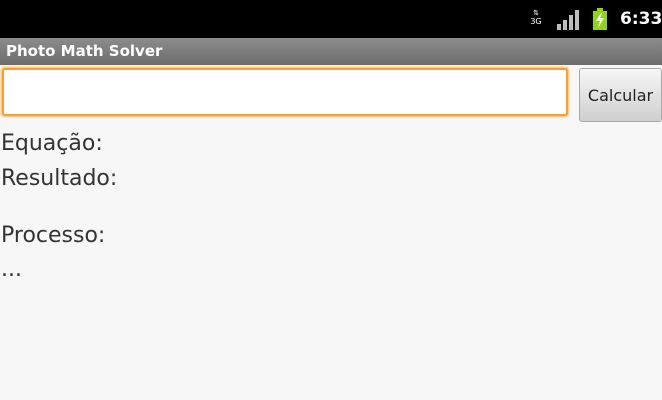  I want to click on equation-label: Equação:, so click(52, 143).